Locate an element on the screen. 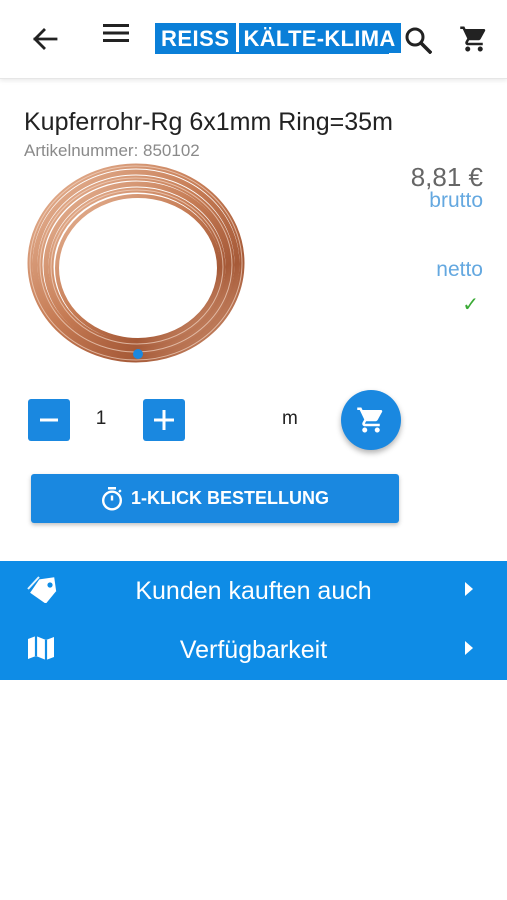 This screenshot has height=900, width=507. back-button is located at coordinates (45, 39).